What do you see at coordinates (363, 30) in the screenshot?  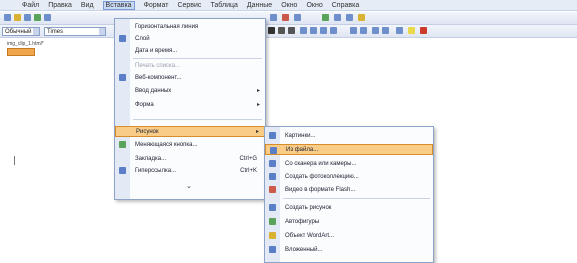 I see `bullets-icon` at bounding box center [363, 30].